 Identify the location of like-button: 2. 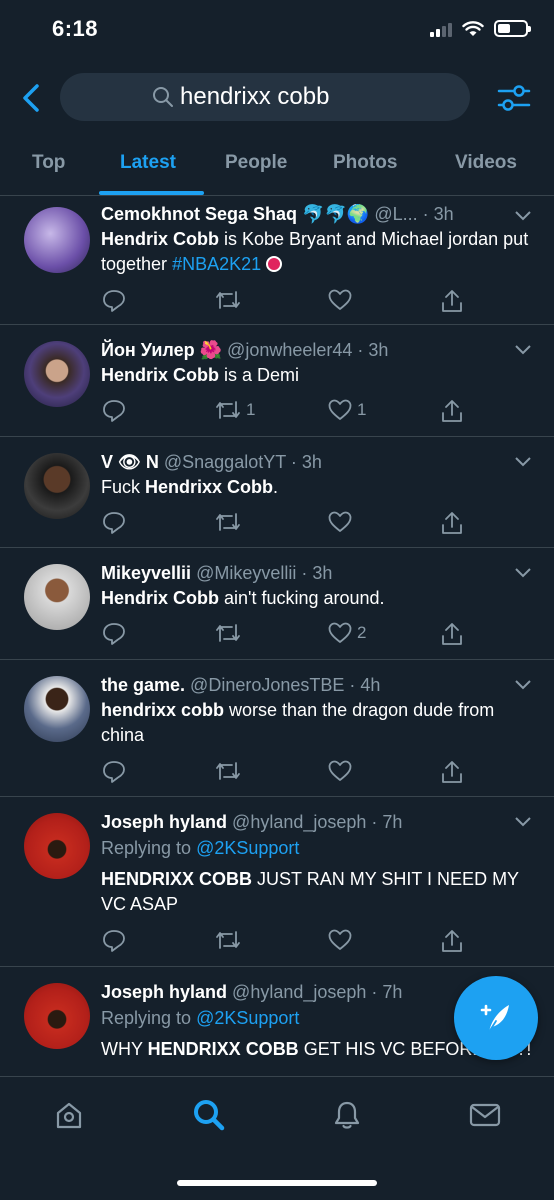
(346, 633).